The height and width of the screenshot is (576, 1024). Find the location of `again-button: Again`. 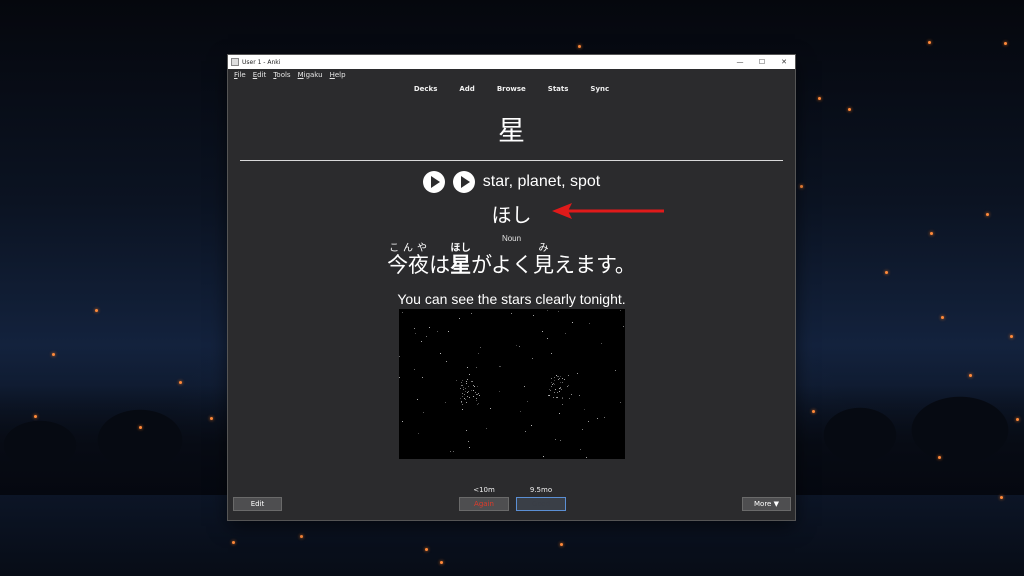

again-button: Again is located at coordinates (484, 504).